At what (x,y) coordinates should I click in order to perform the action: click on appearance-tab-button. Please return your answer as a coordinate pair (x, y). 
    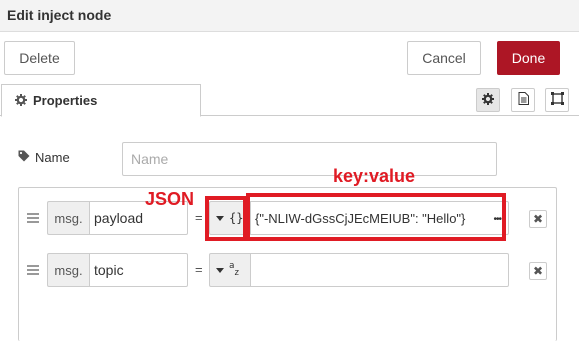
    Looking at the image, I should click on (557, 100).